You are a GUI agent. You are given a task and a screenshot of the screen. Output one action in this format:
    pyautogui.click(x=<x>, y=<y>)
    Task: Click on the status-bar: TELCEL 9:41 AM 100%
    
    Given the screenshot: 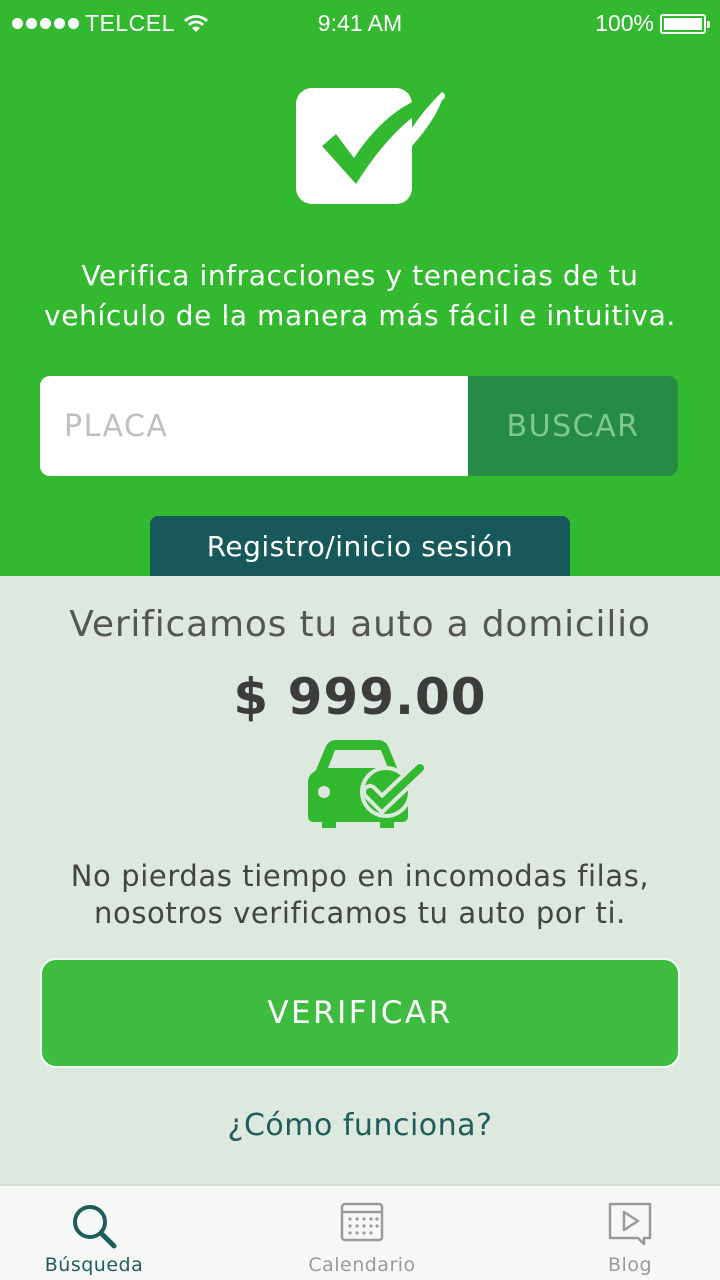 What is the action you would take?
    pyautogui.click(x=360, y=24)
    